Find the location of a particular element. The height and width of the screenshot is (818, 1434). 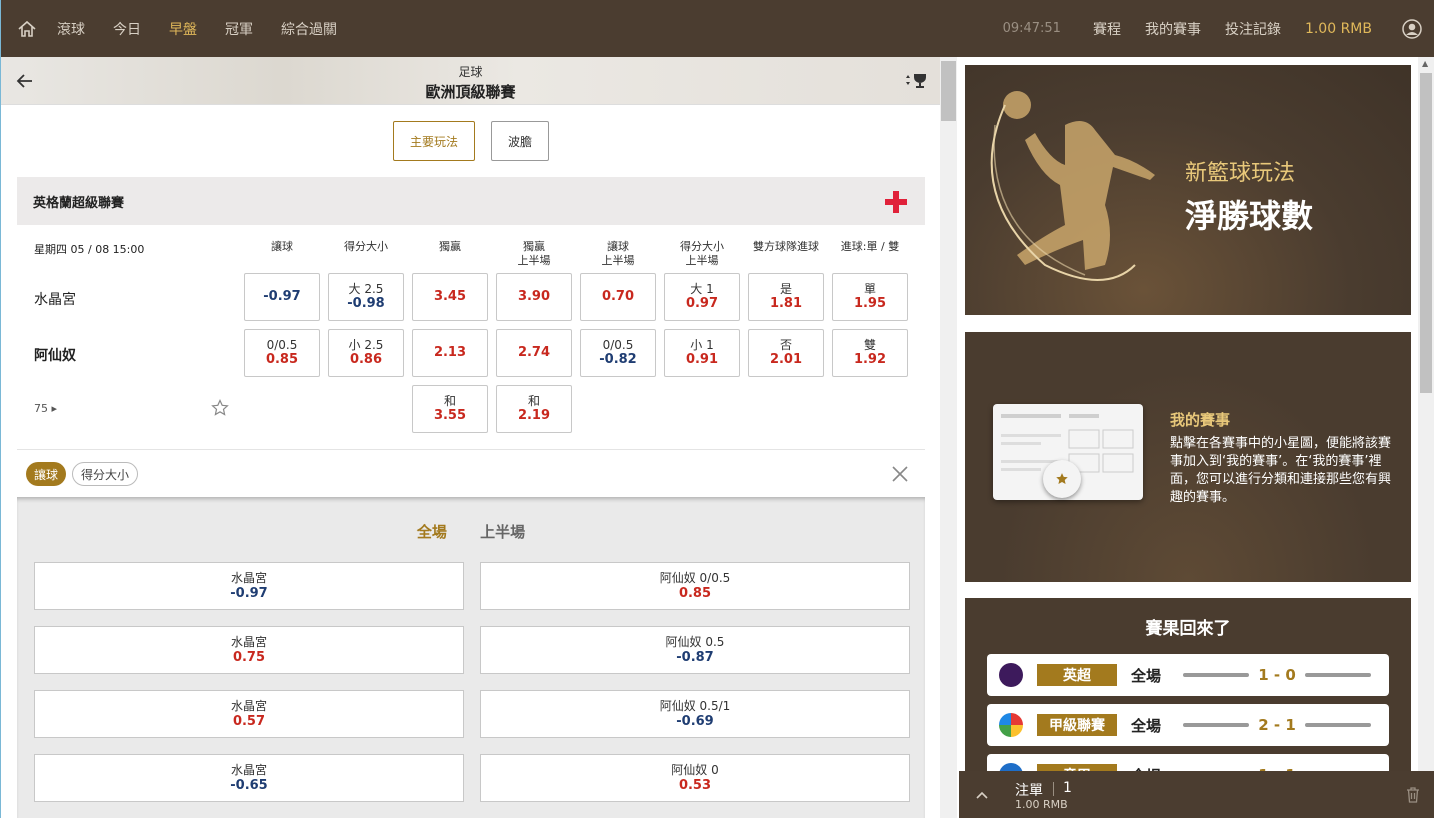

col-header-odd-even: 進球:單 / 雙 is located at coordinates (870, 247).